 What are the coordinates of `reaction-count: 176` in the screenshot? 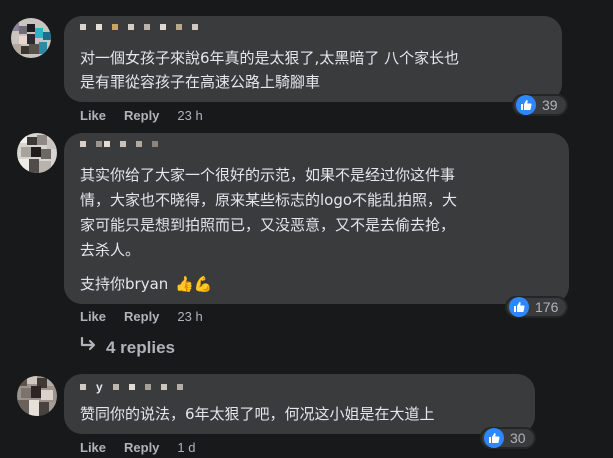 It's located at (547, 307).